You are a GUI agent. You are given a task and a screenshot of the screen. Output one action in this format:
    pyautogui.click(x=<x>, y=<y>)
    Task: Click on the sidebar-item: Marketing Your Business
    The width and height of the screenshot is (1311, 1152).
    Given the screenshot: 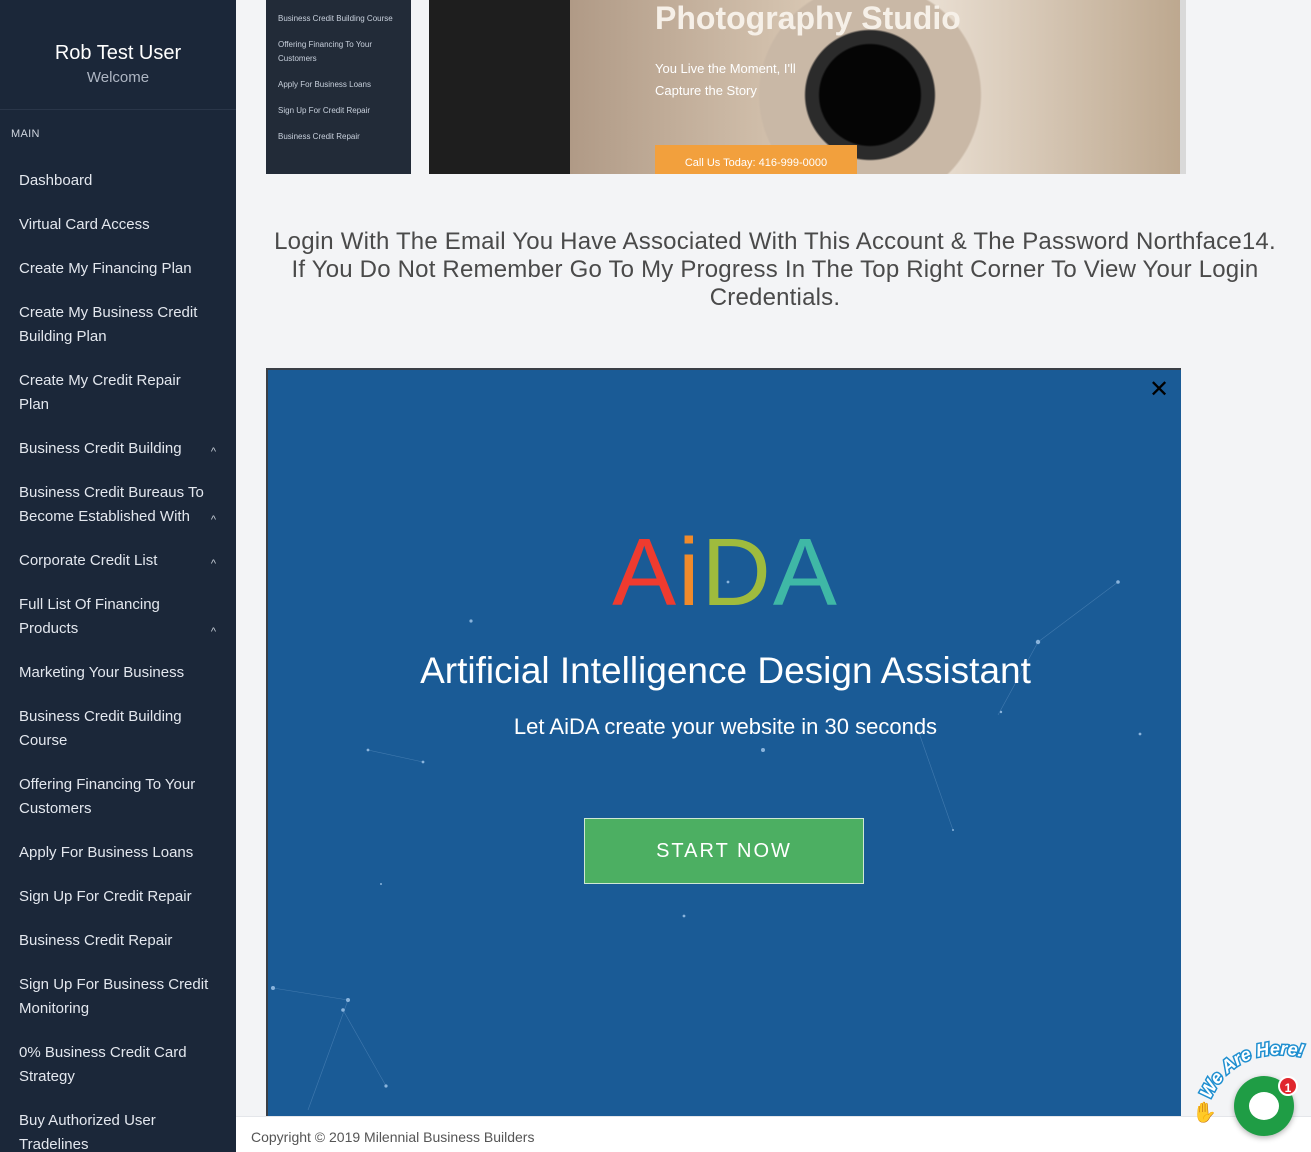 What is the action you would take?
    pyautogui.click(x=118, y=672)
    